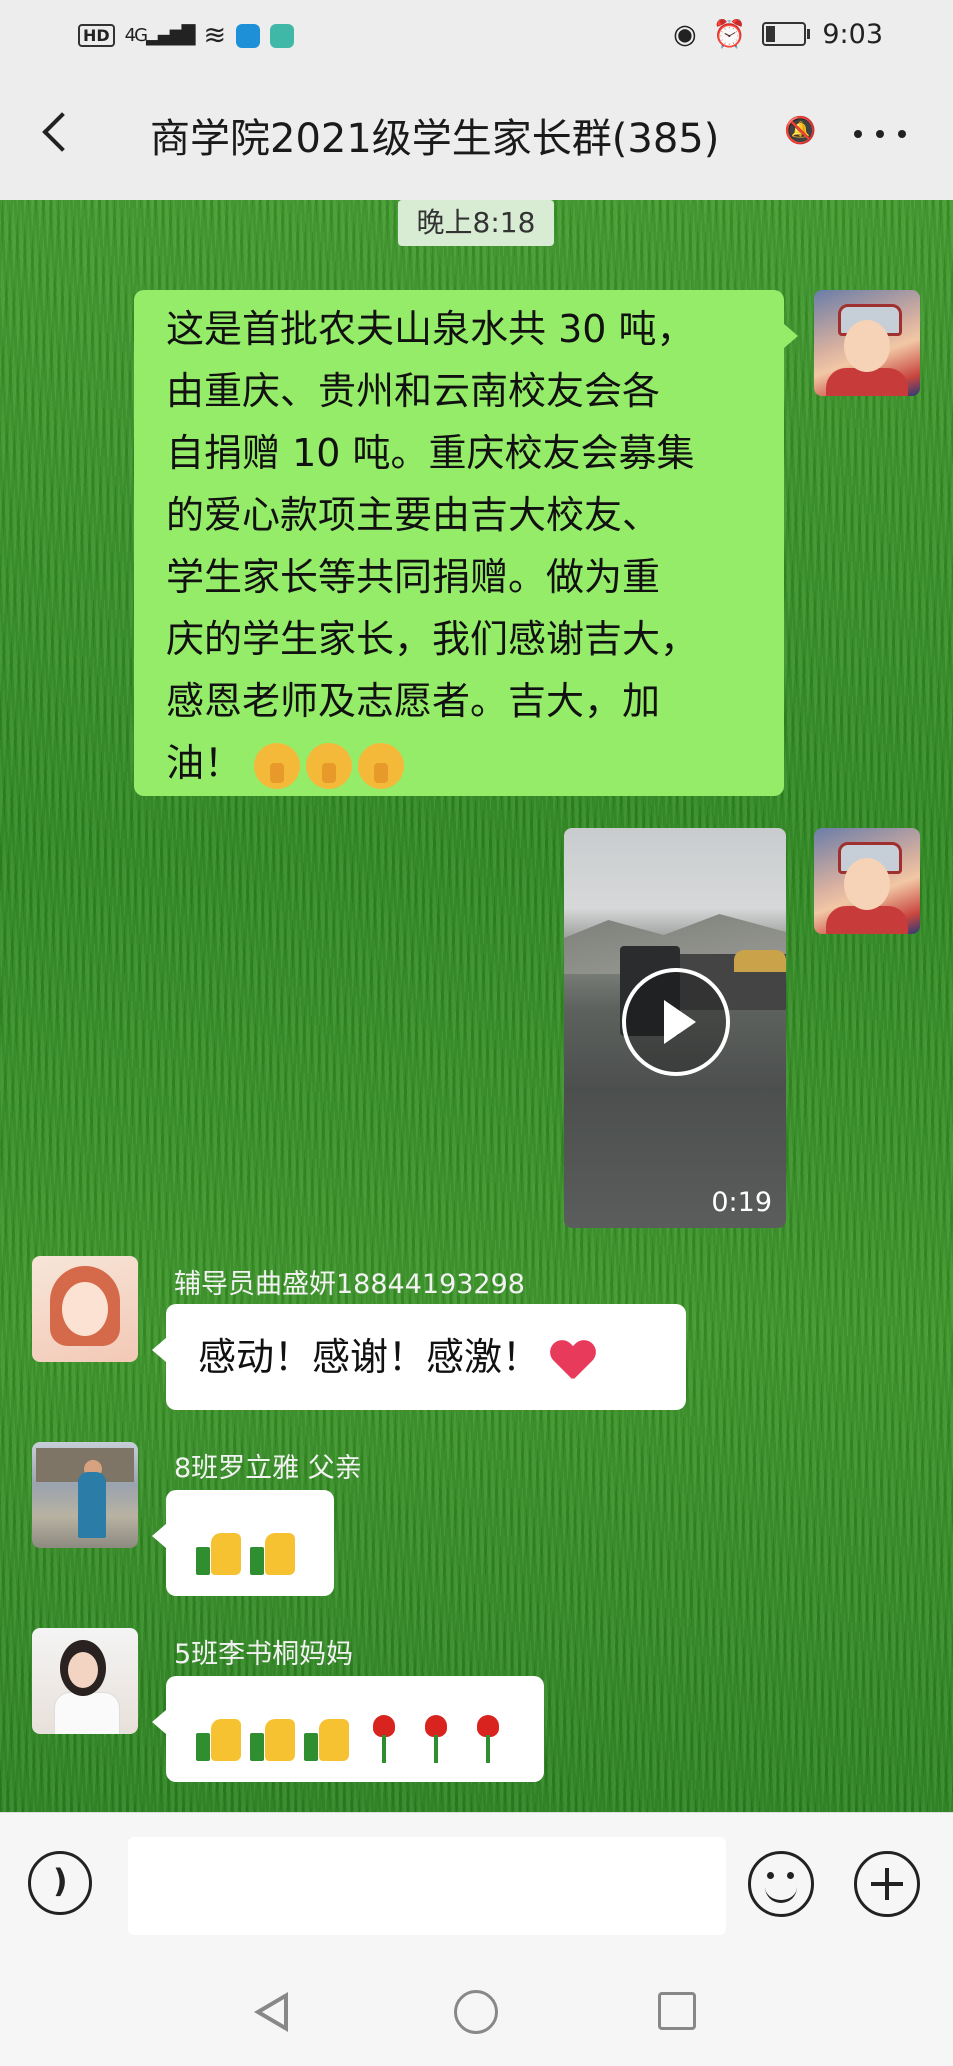  What do you see at coordinates (852, 34) in the screenshot?
I see `clock-time: 9:03` at bounding box center [852, 34].